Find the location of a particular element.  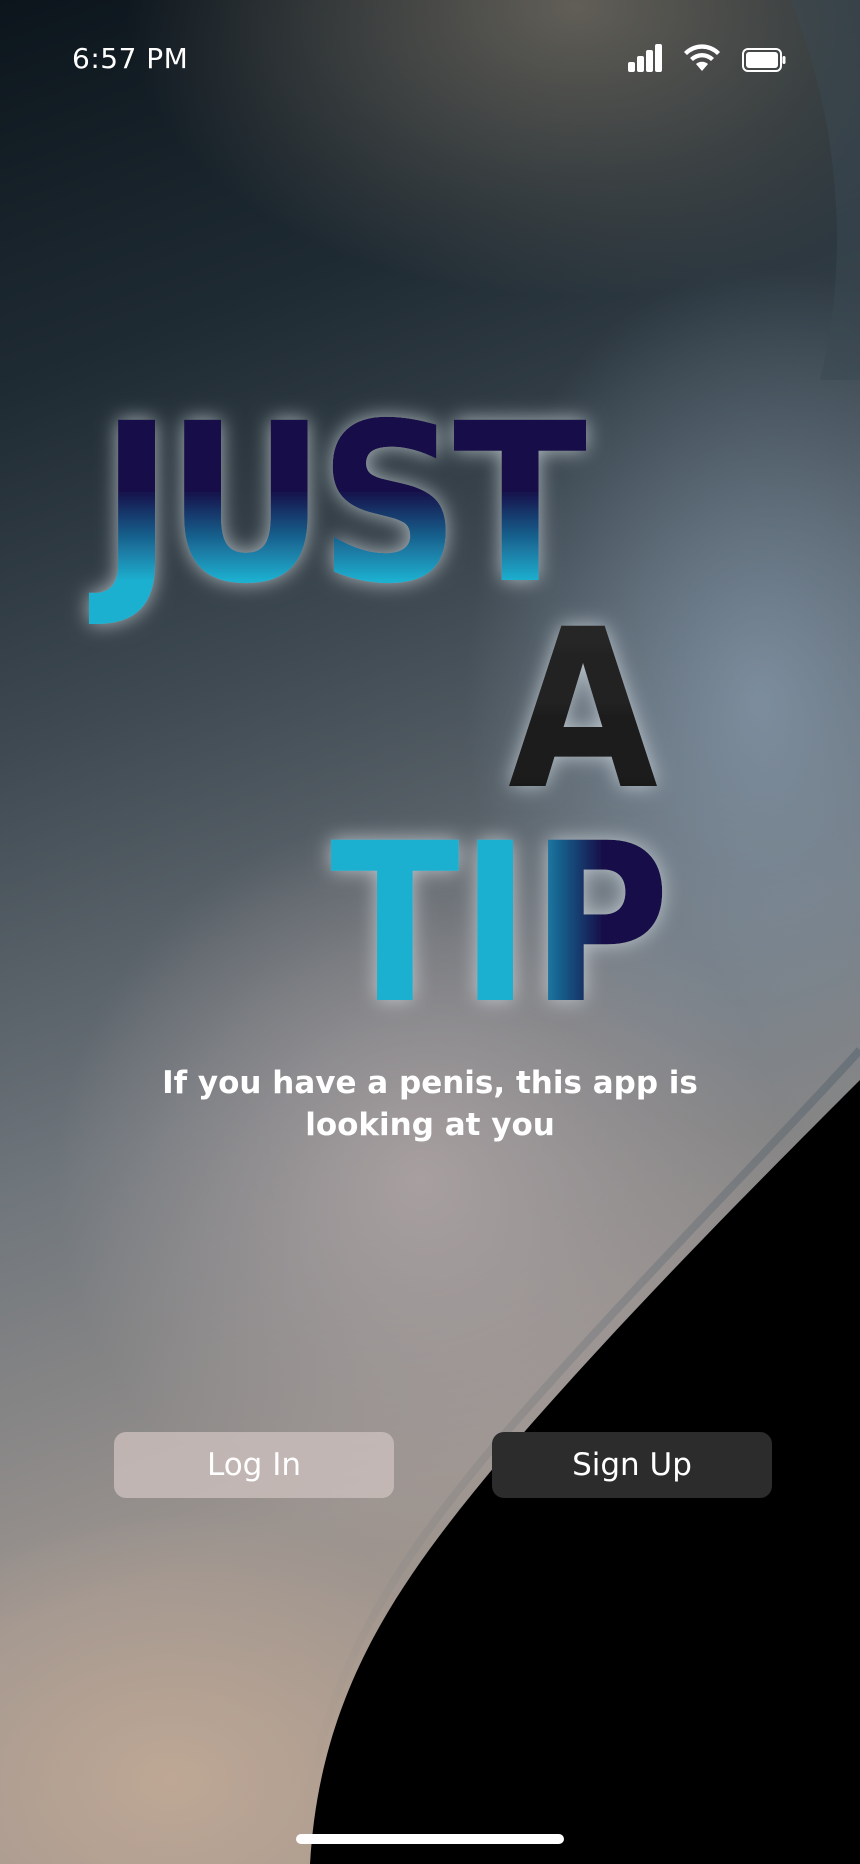

cellular-signal-icon is located at coordinates (645, 58).